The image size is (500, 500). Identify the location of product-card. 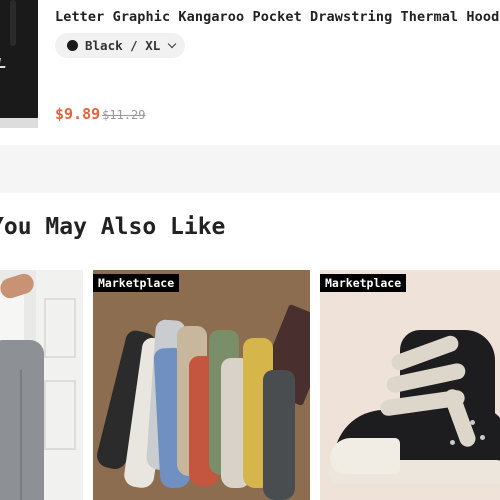
(41, 385).